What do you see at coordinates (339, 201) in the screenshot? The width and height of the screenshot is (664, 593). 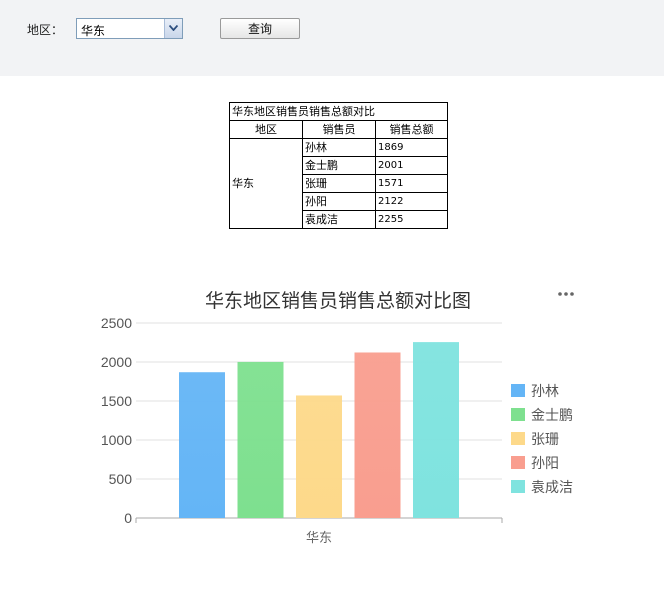 I see `salesperson-cell: 孙阳` at bounding box center [339, 201].